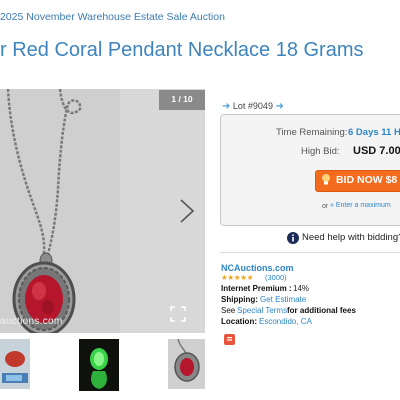 This screenshot has height=400, width=400. Describe the element at coordinates (257, 268) in the screenshot. I see `seller-name: NCAuctions.com` at that location.